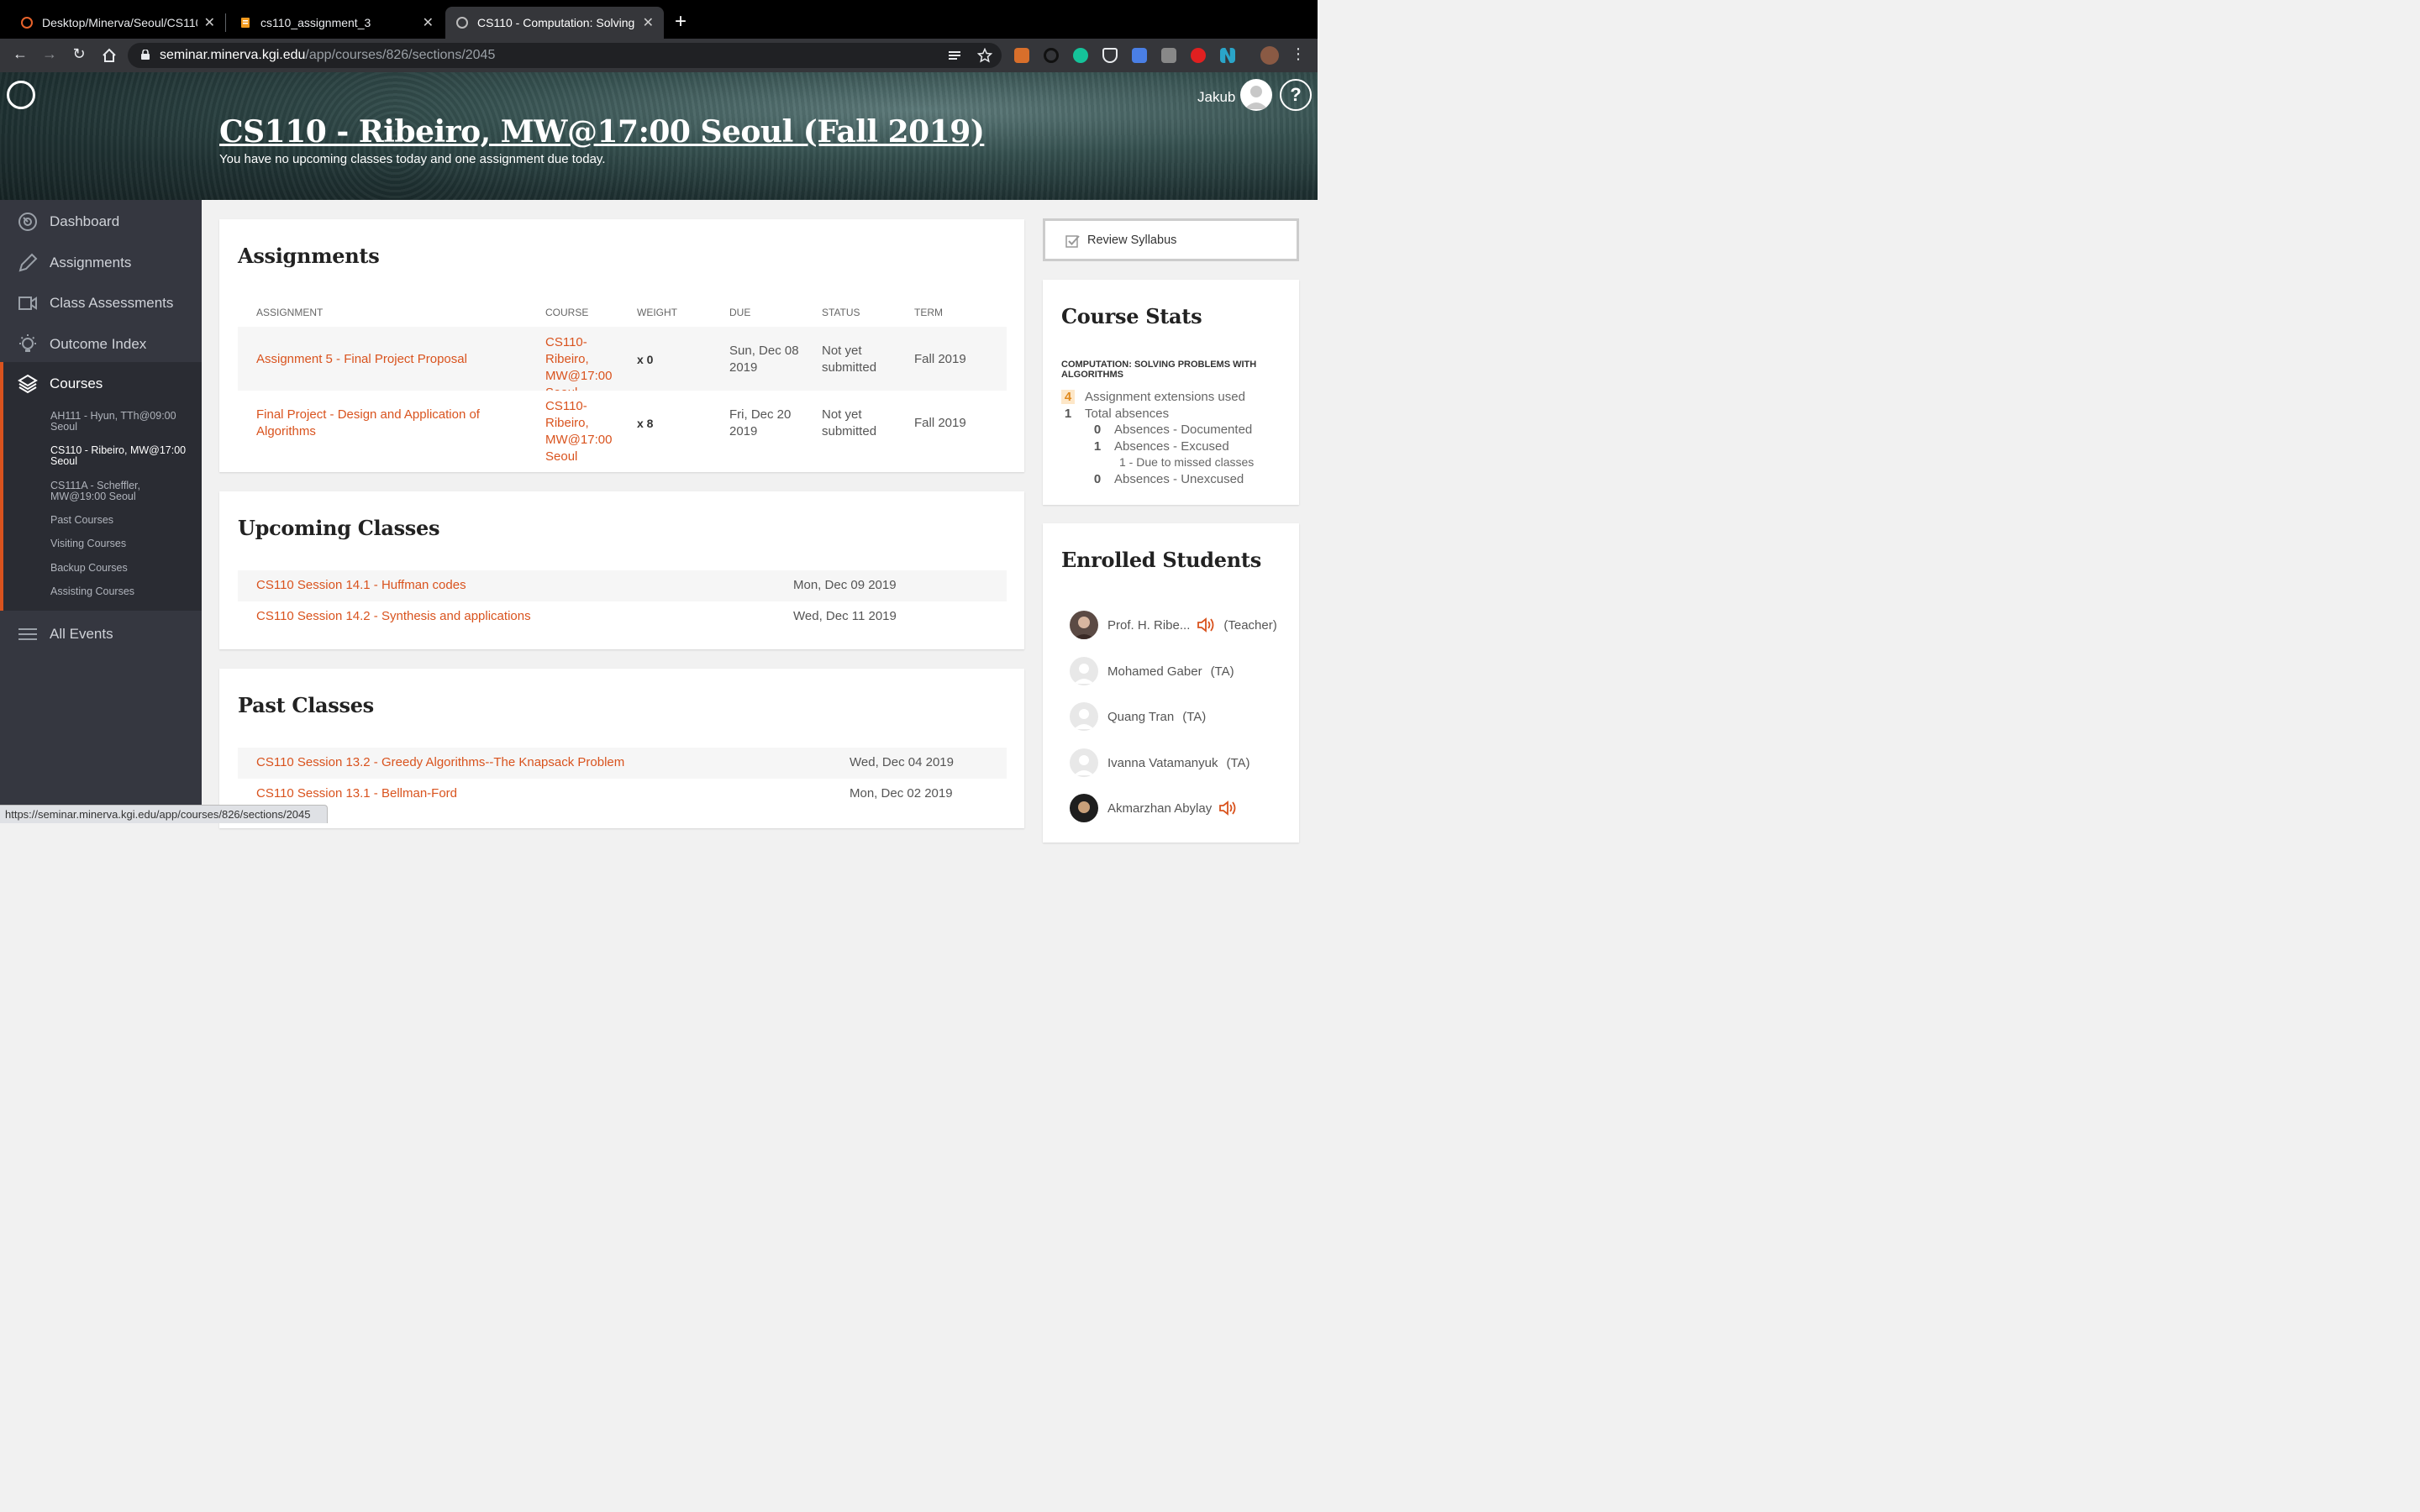 The image size is (2420, 1512). I want to click on sidebar-item-dashboard: Dashboard, so click(101, 222).